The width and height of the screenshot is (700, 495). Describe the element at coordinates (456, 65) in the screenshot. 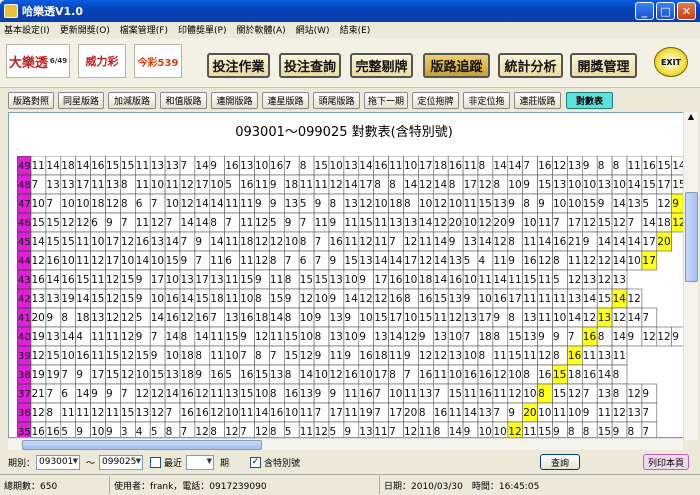

I see `track-button: 版路追蹤` at that location.